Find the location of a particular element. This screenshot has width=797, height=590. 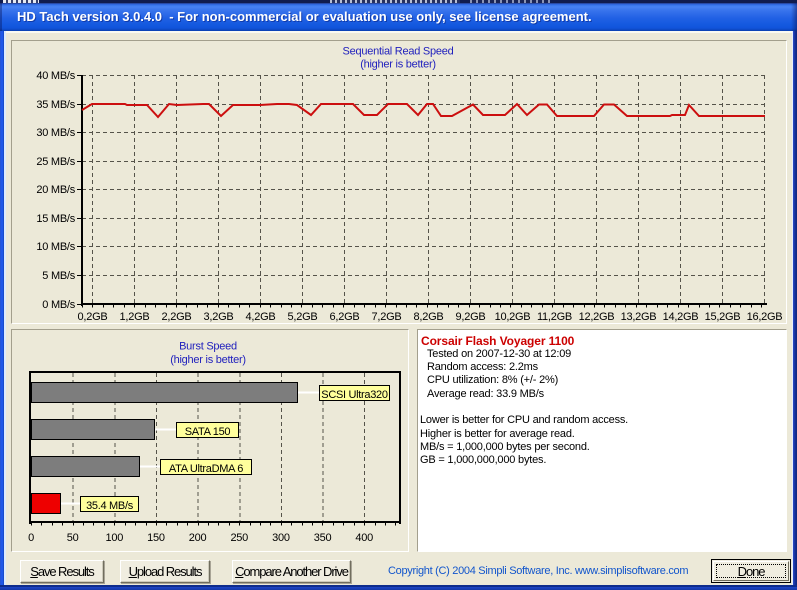

svg-text: 25 MB/s is located at coordinates (55, 162).